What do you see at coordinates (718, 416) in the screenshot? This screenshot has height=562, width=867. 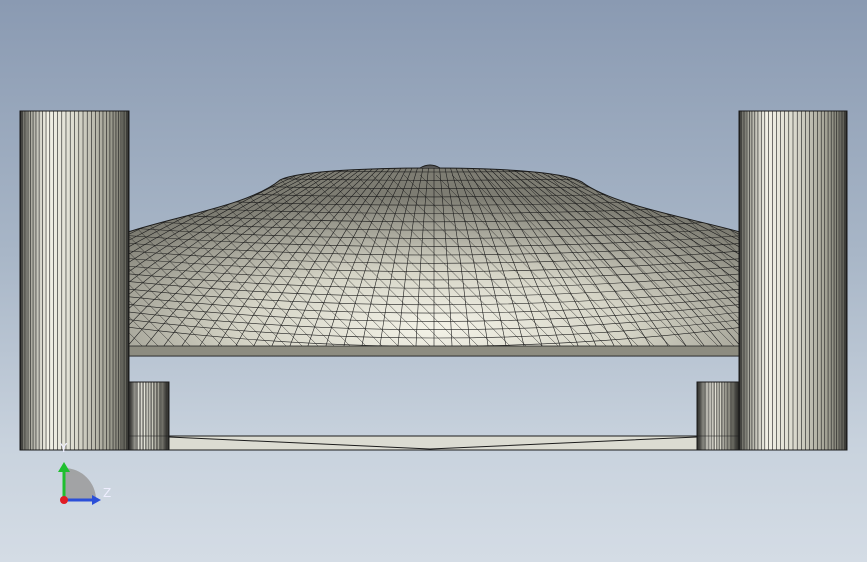 I see `right-block` at bounding box center [718, 416].